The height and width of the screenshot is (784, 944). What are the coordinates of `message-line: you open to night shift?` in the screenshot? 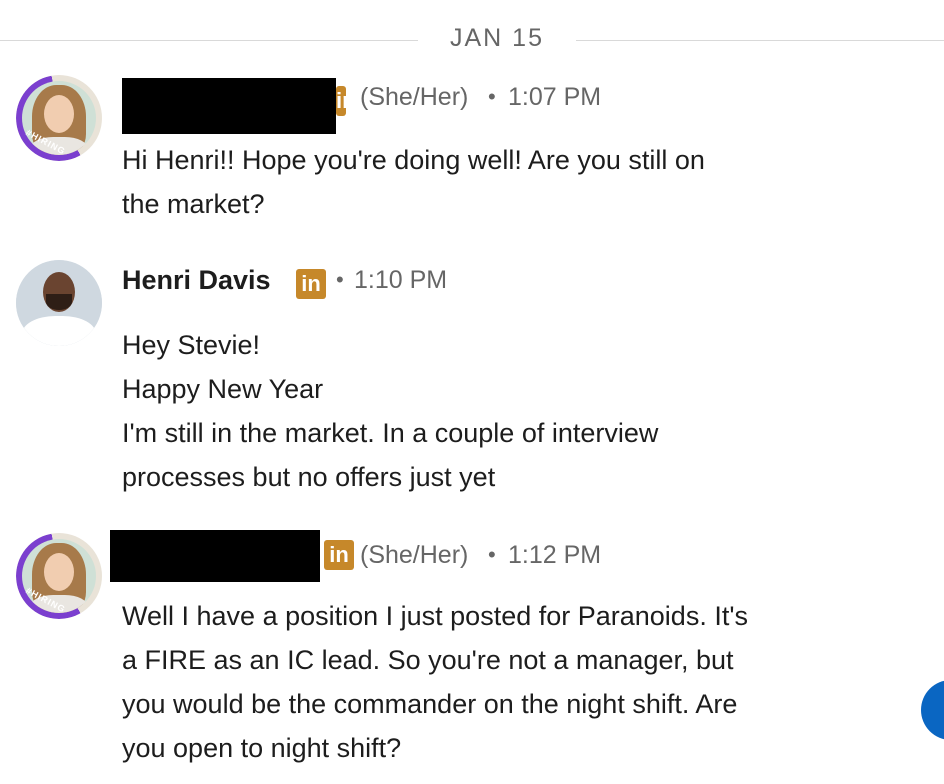 It's located at (262, 748).